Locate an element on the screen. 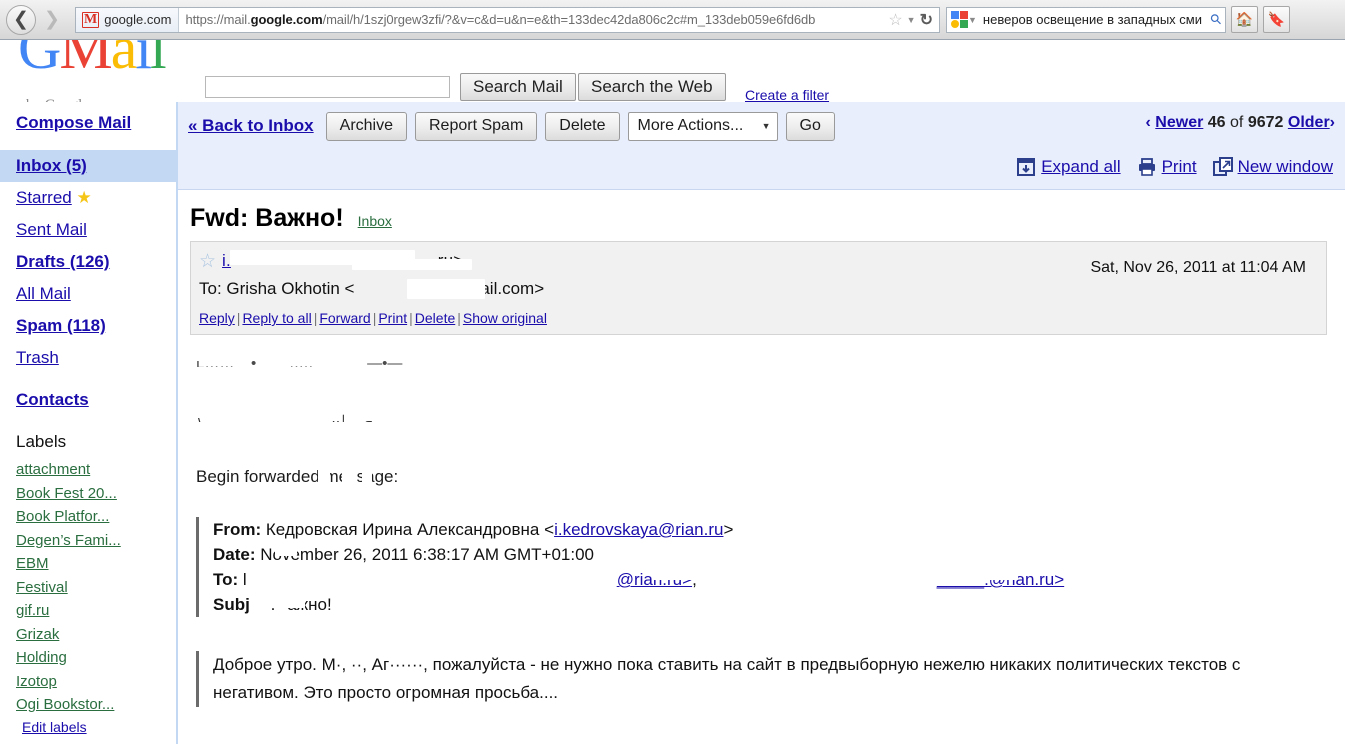 This screenshot has height=744, width=1345. expand-all-action: Expand all is located at coordinates (1068, 167).